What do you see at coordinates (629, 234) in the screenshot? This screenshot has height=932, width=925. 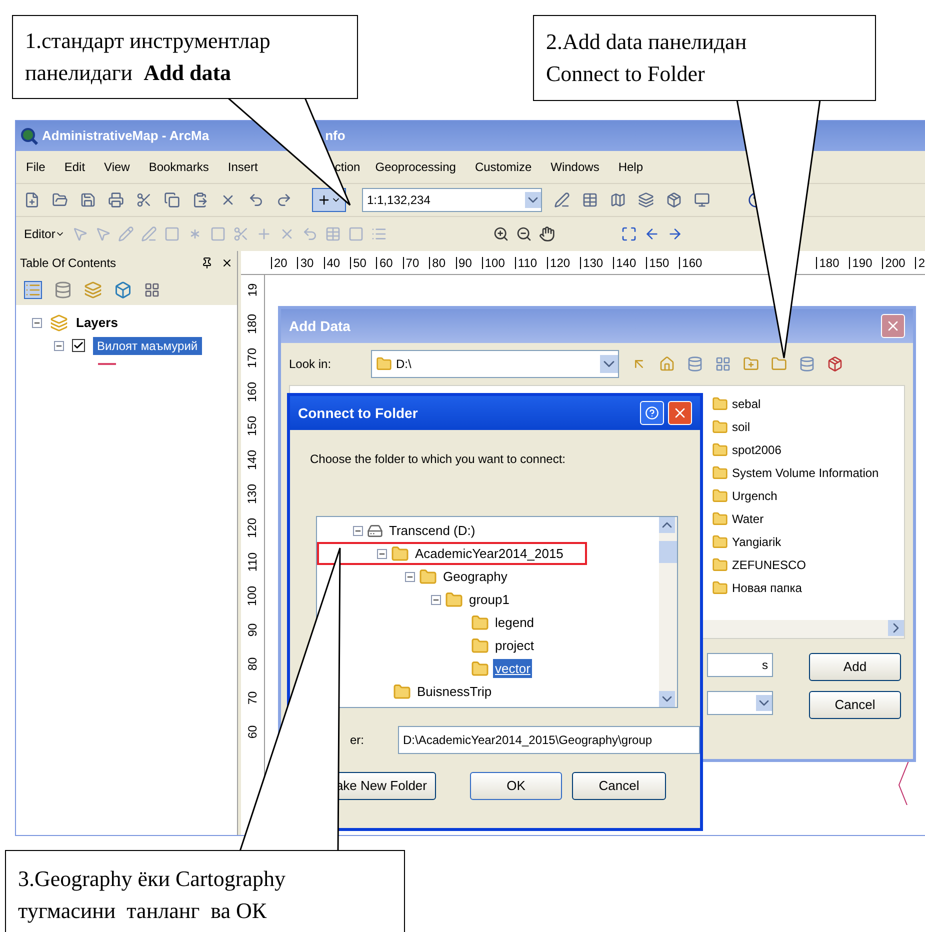 I see `full-extent-icon` at bounding box center [629, 234].